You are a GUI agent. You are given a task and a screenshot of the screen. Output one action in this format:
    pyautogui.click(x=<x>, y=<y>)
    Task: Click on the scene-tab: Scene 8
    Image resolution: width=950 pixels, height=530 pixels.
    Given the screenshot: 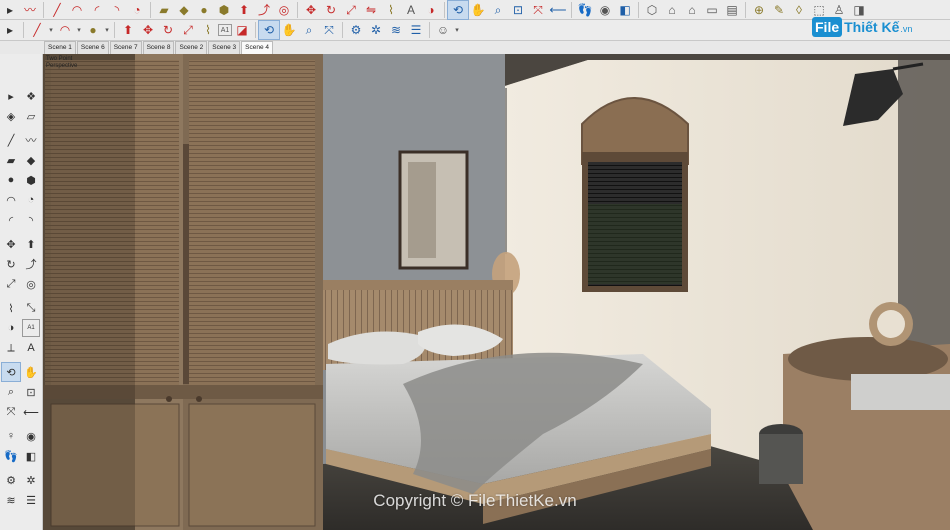 What is the action you would take?
    pyautogui.click(x=158, y=47)
    